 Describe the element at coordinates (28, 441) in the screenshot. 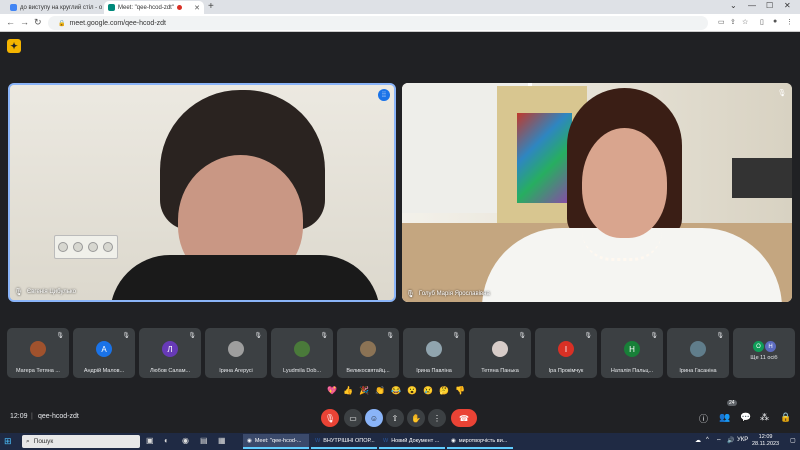

I see `search-icon: ⌕` at that location.